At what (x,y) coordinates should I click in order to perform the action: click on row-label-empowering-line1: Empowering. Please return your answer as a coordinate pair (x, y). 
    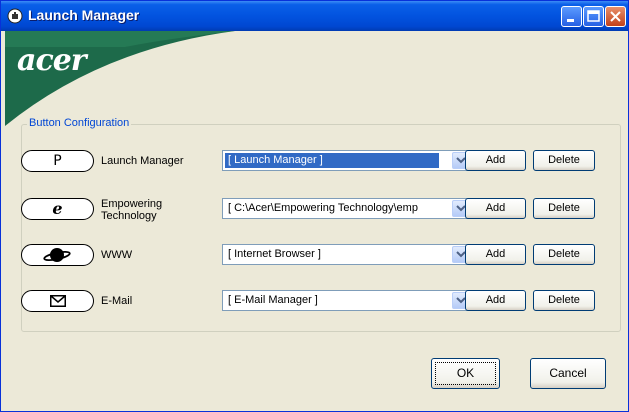
    Looking at the image, I should click on (132, 204).